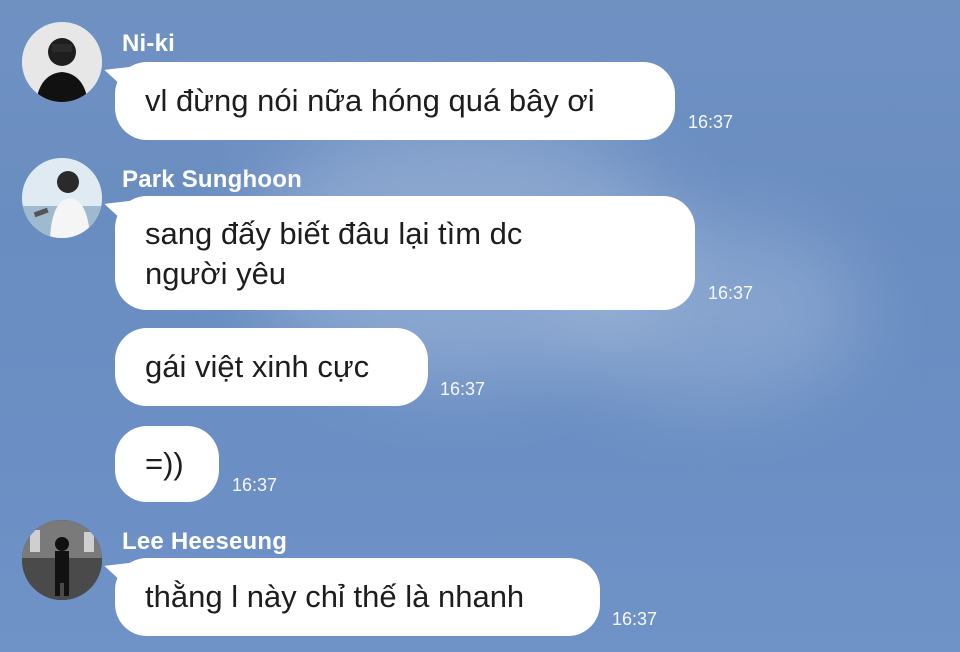  Describe the element at coordinates (335, 596) in the screenshot. I see `message-text: thằng l này chỉ thế là nhanh` at that location.